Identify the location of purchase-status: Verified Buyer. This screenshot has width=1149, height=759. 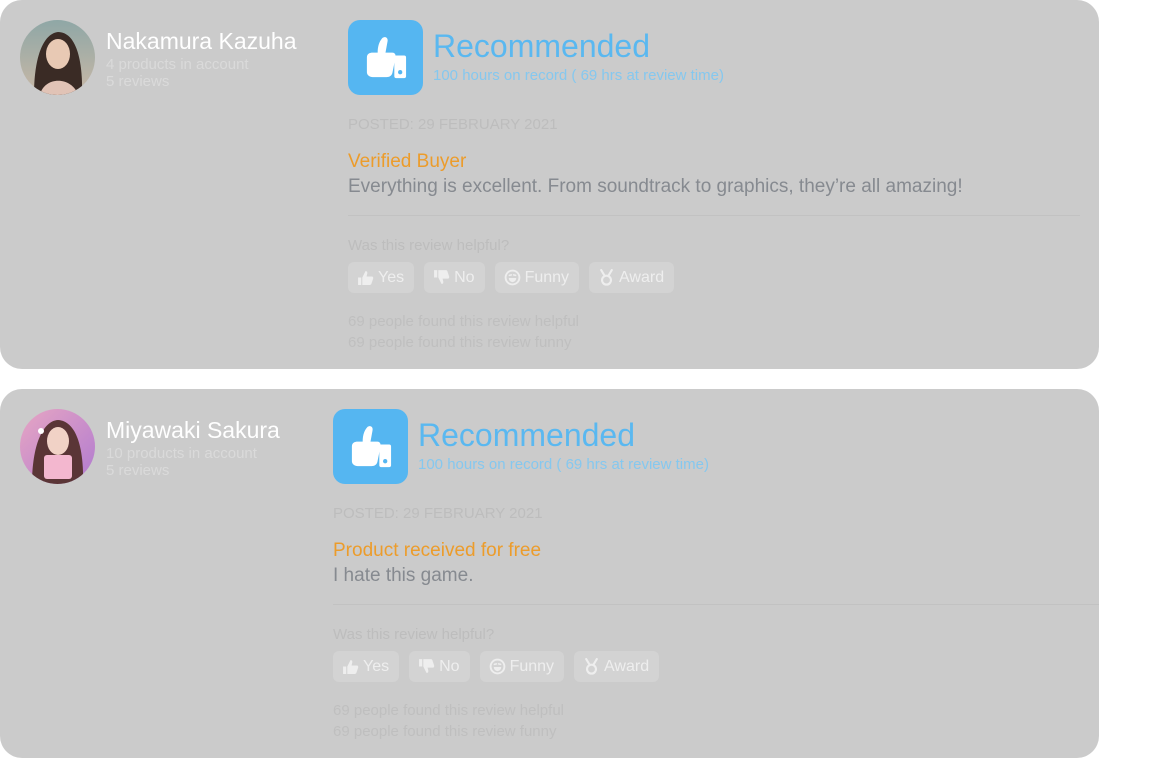
(407, 161).